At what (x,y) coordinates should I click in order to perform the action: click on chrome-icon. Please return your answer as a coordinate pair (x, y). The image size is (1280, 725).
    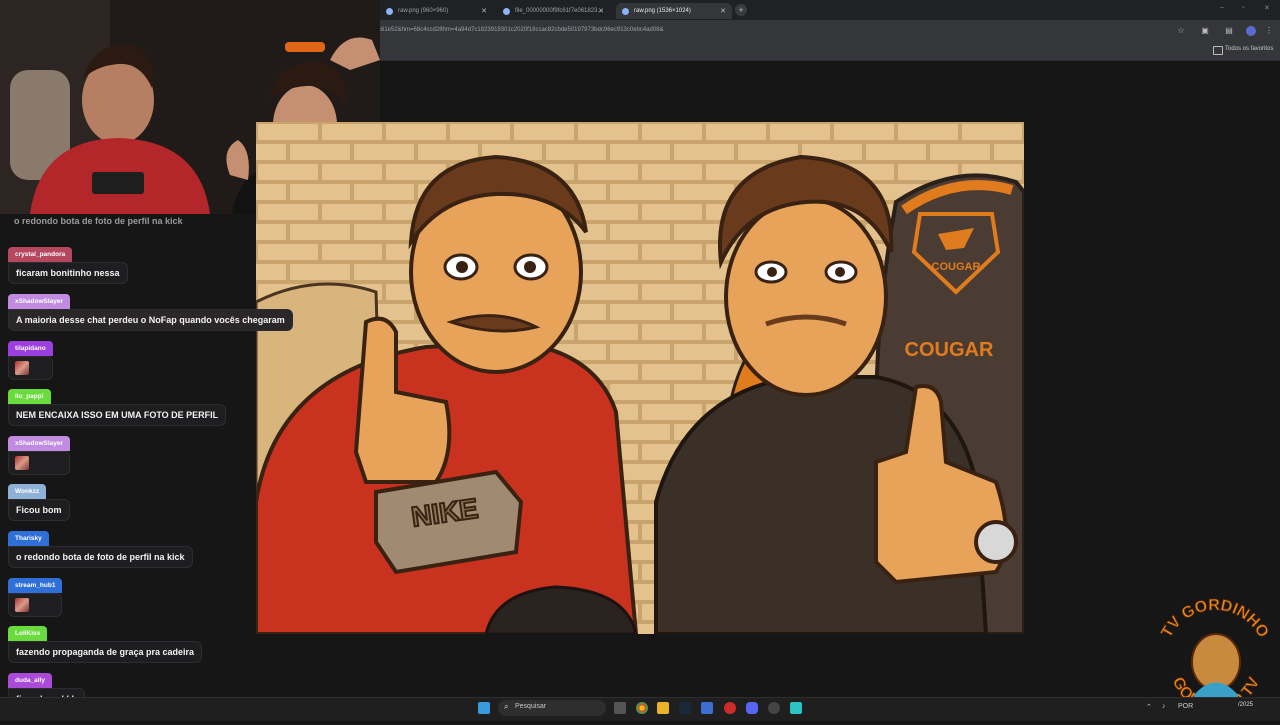
    Looking at the image, I should click on (642, 708).